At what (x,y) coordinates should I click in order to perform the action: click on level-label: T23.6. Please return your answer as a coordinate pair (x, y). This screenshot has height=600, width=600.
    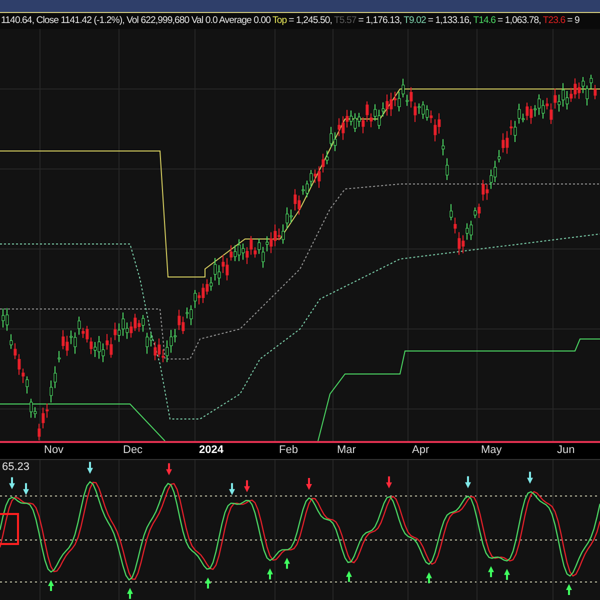
    Looking at the image, I should click on (554, 20).